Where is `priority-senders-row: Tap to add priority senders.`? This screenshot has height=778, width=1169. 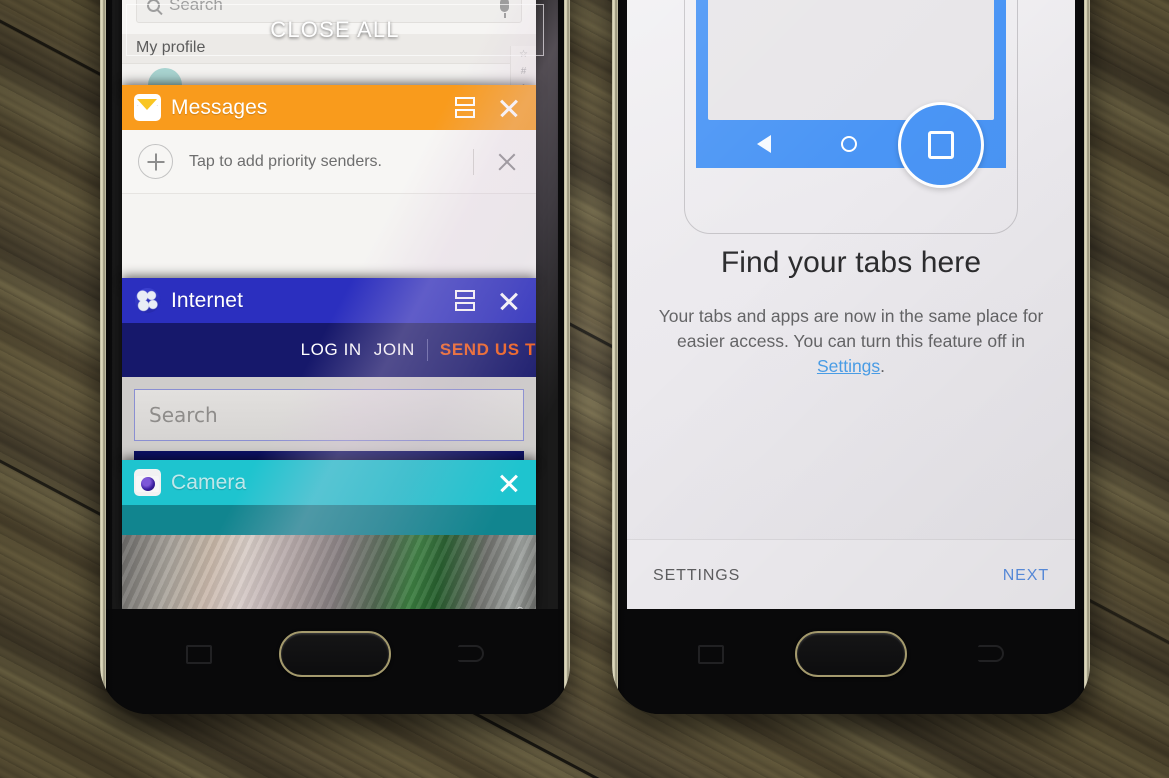 priority-senders-row: Tap to add priority senders. is located at coordinates (329, 162).